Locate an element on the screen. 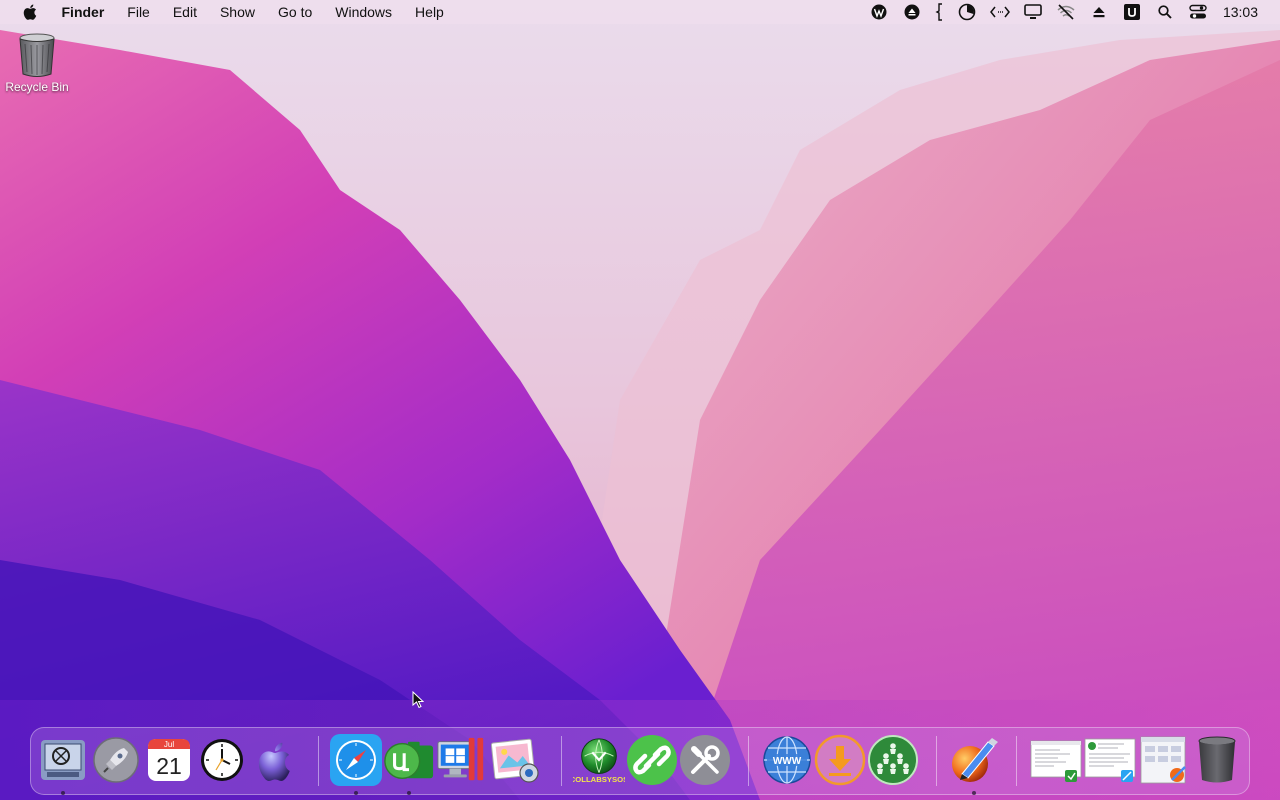 This screenshot has width=1280, height=800. download-arrow-icon is located at coordinates (840, 760).